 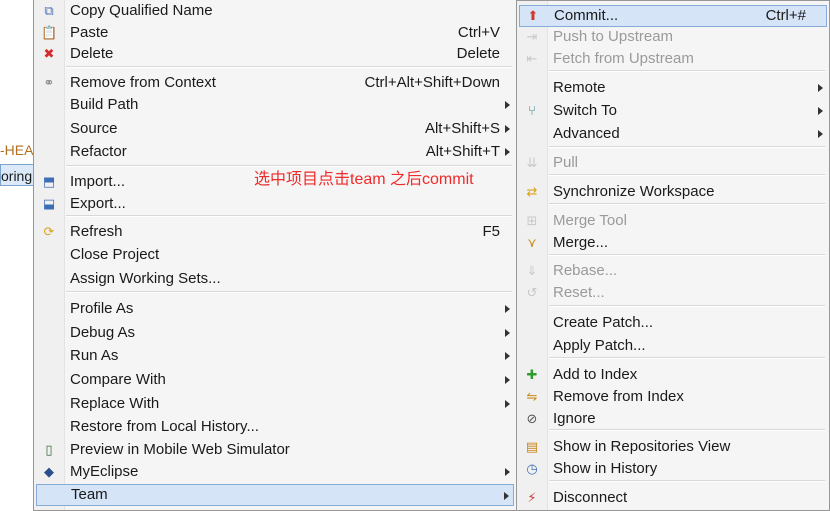 What do you see at coordinates (49, 471) in the screenshot?
I see `myeclipse-icon: ◆` at bounding box center [49, 471].